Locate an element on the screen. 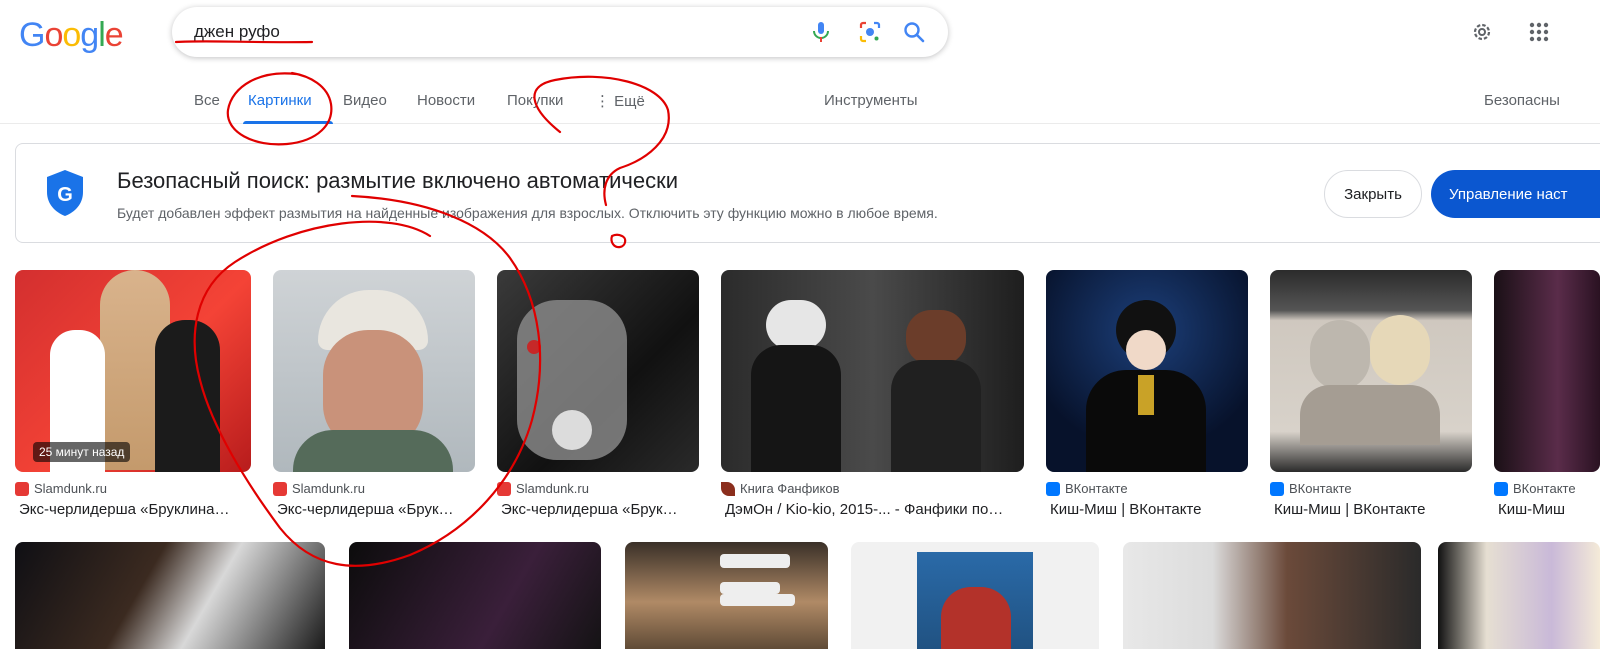 The width and height of the screenshot is (1600, 649). microphone-icon is located at coordinates (821, 32).